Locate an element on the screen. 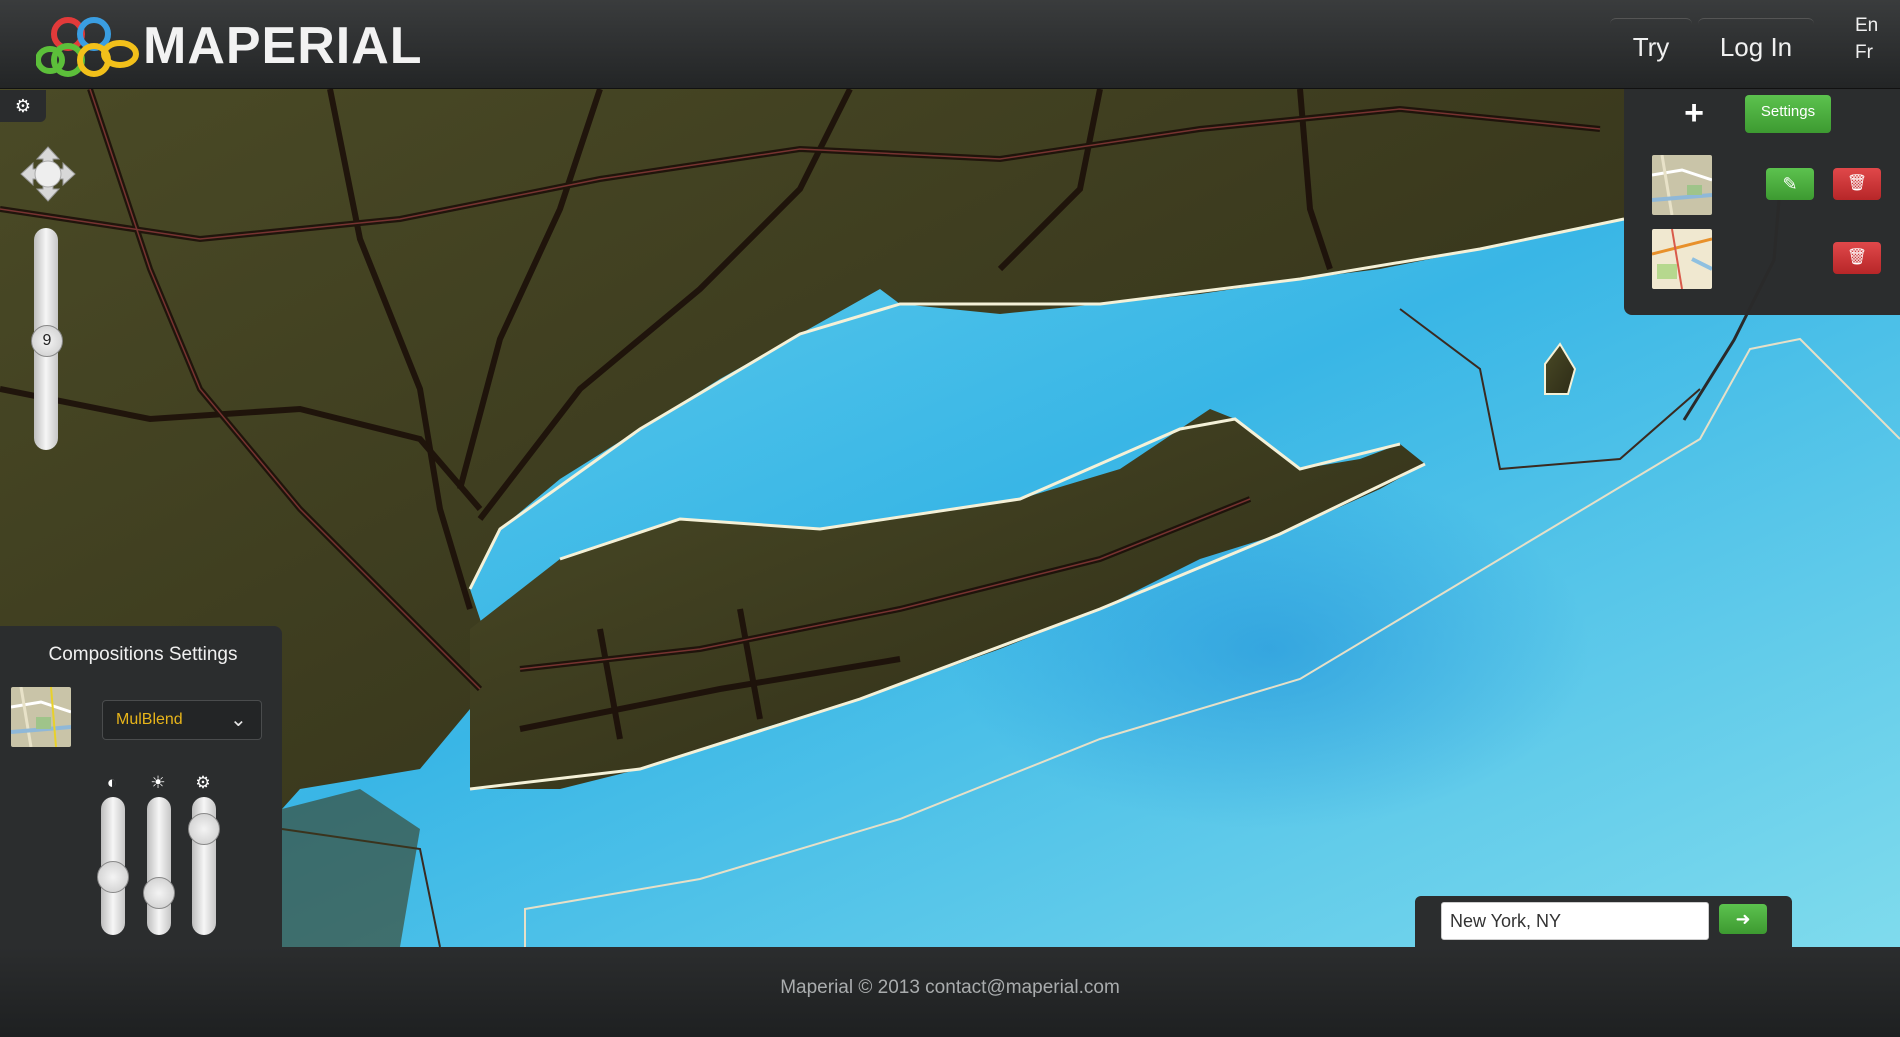 This screenshot has height=1037, width=1900. footer: Maperial © 2013 contact@maperial.com is located at coordinates (950, 992).